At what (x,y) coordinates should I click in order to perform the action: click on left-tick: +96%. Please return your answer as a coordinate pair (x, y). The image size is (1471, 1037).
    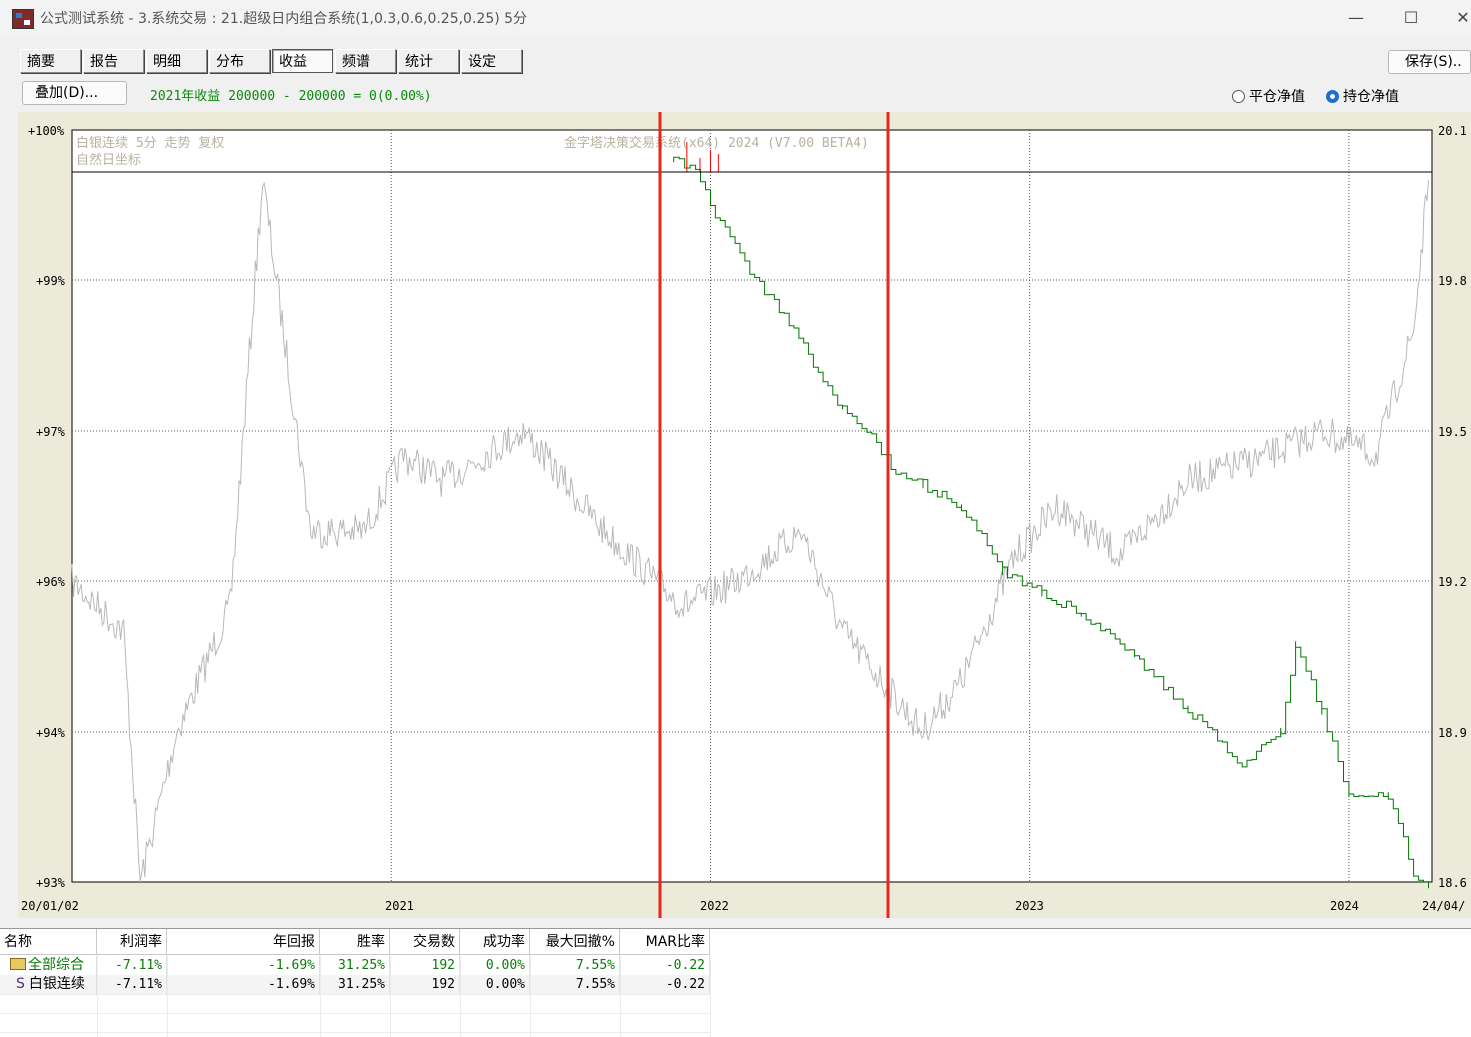
    Looking at the image, I should click on (51, 582).